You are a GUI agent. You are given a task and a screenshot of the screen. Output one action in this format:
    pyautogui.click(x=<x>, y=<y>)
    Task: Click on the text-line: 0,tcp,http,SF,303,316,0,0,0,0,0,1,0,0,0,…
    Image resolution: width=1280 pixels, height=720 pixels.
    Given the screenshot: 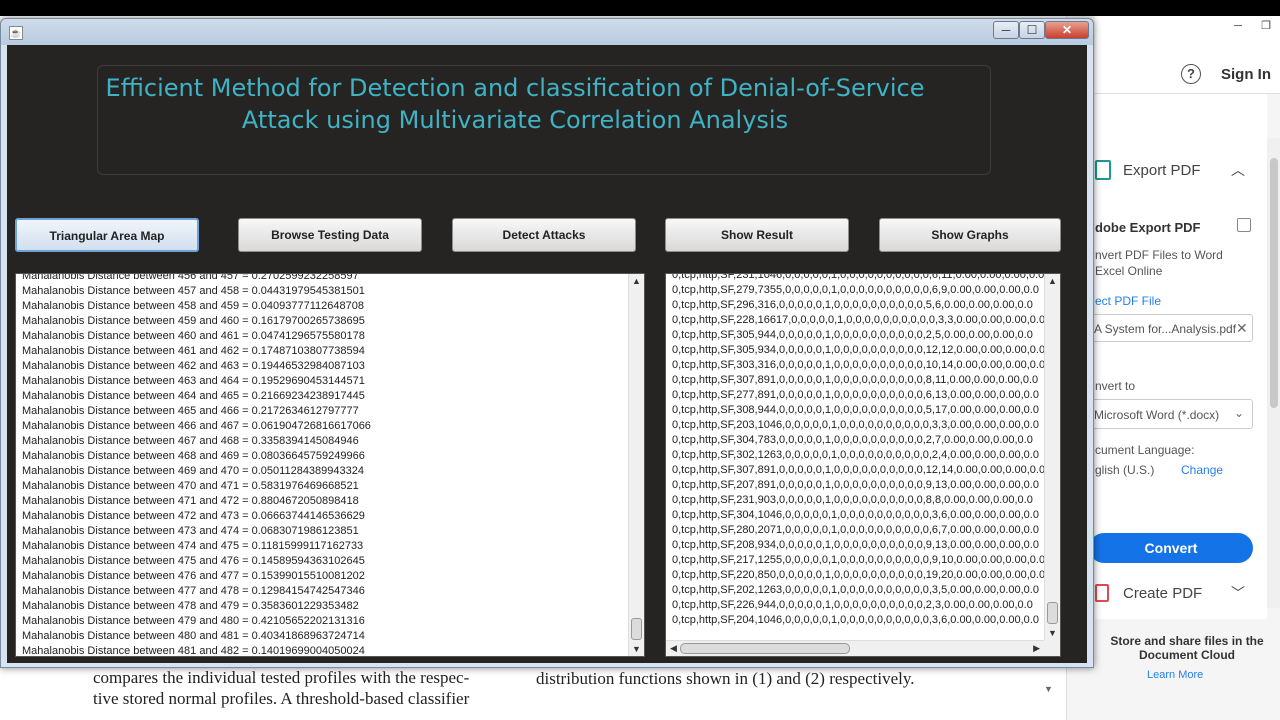 What is the action you would take?
    pyautogui.click(x=859, y=365)
    